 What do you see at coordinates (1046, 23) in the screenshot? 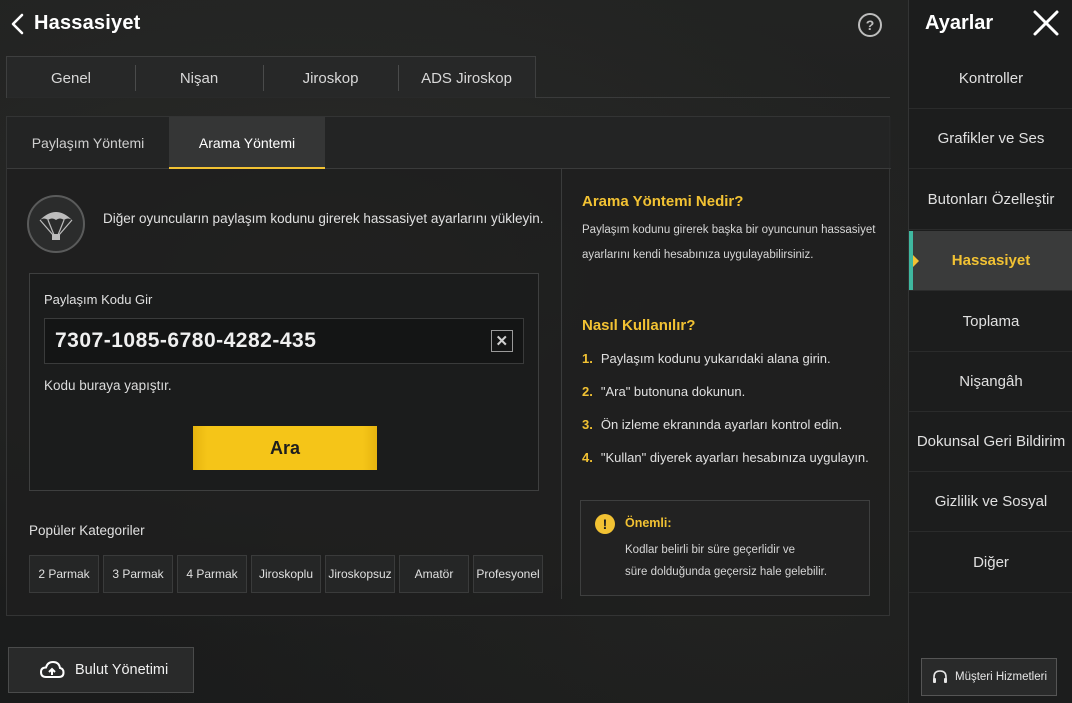
I see `close-icon` at bounding box center [1046, 23].